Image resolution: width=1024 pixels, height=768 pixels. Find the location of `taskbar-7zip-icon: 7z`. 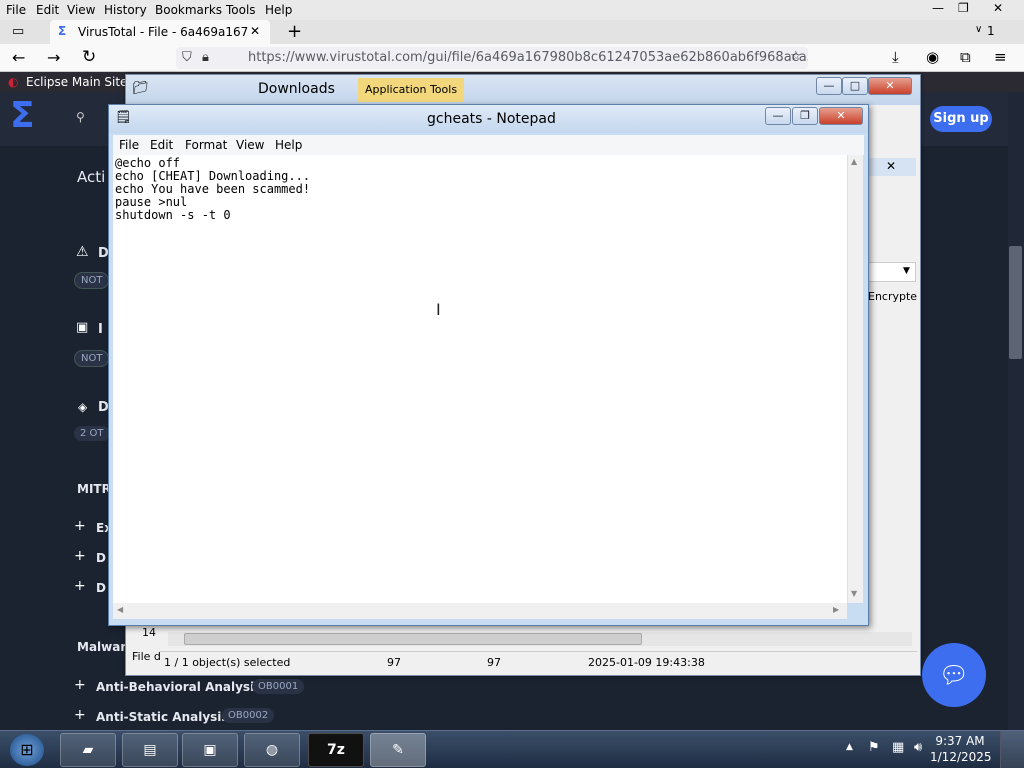

taskbar-7zip-icon: 7z is located at coordinates (336, 750).